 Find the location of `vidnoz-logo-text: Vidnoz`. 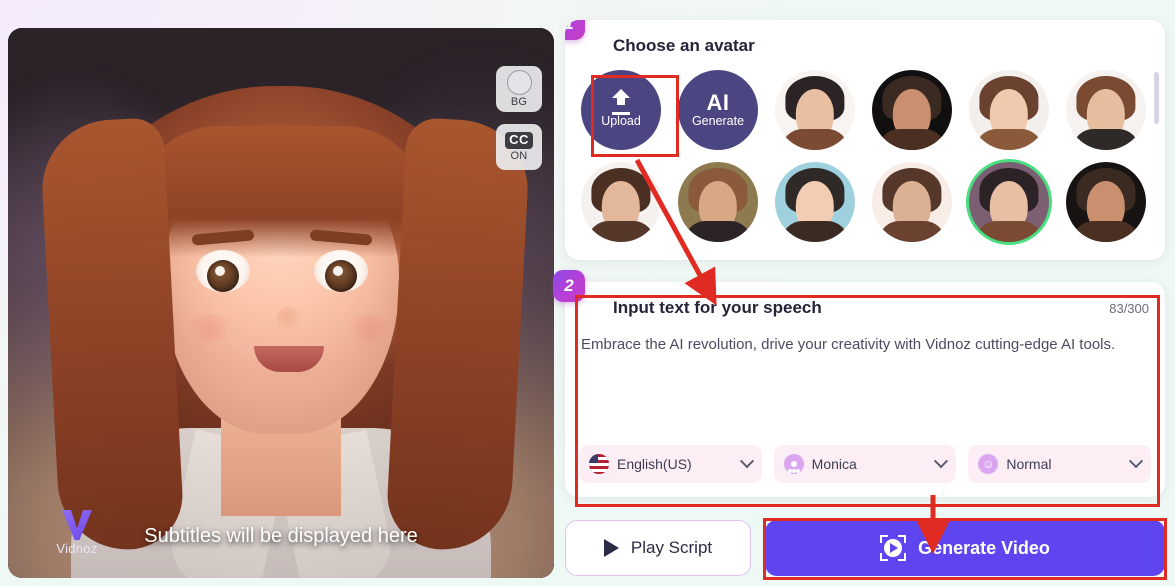

vidnoz-logo-text: Vidnoz is located at coordinates (77, 548).